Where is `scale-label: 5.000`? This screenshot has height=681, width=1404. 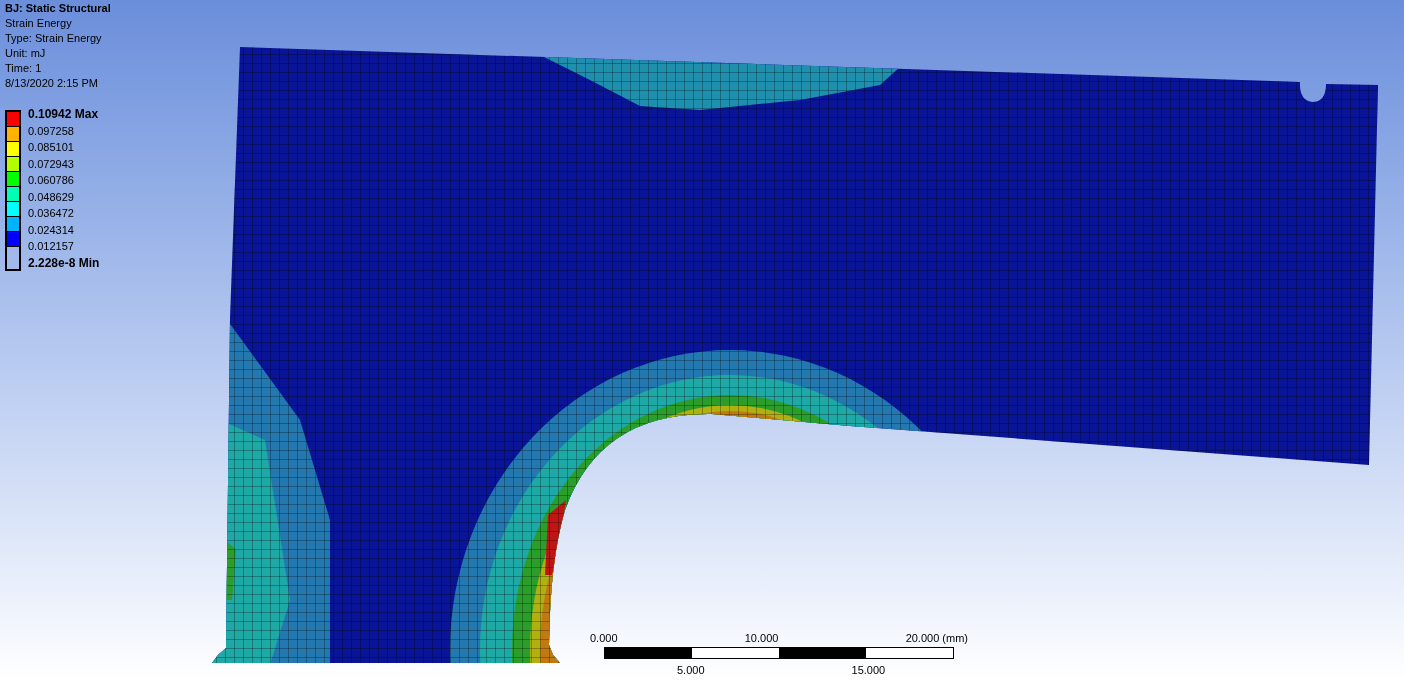
scale-label: 5.000 is located at coordinates (691, 670).